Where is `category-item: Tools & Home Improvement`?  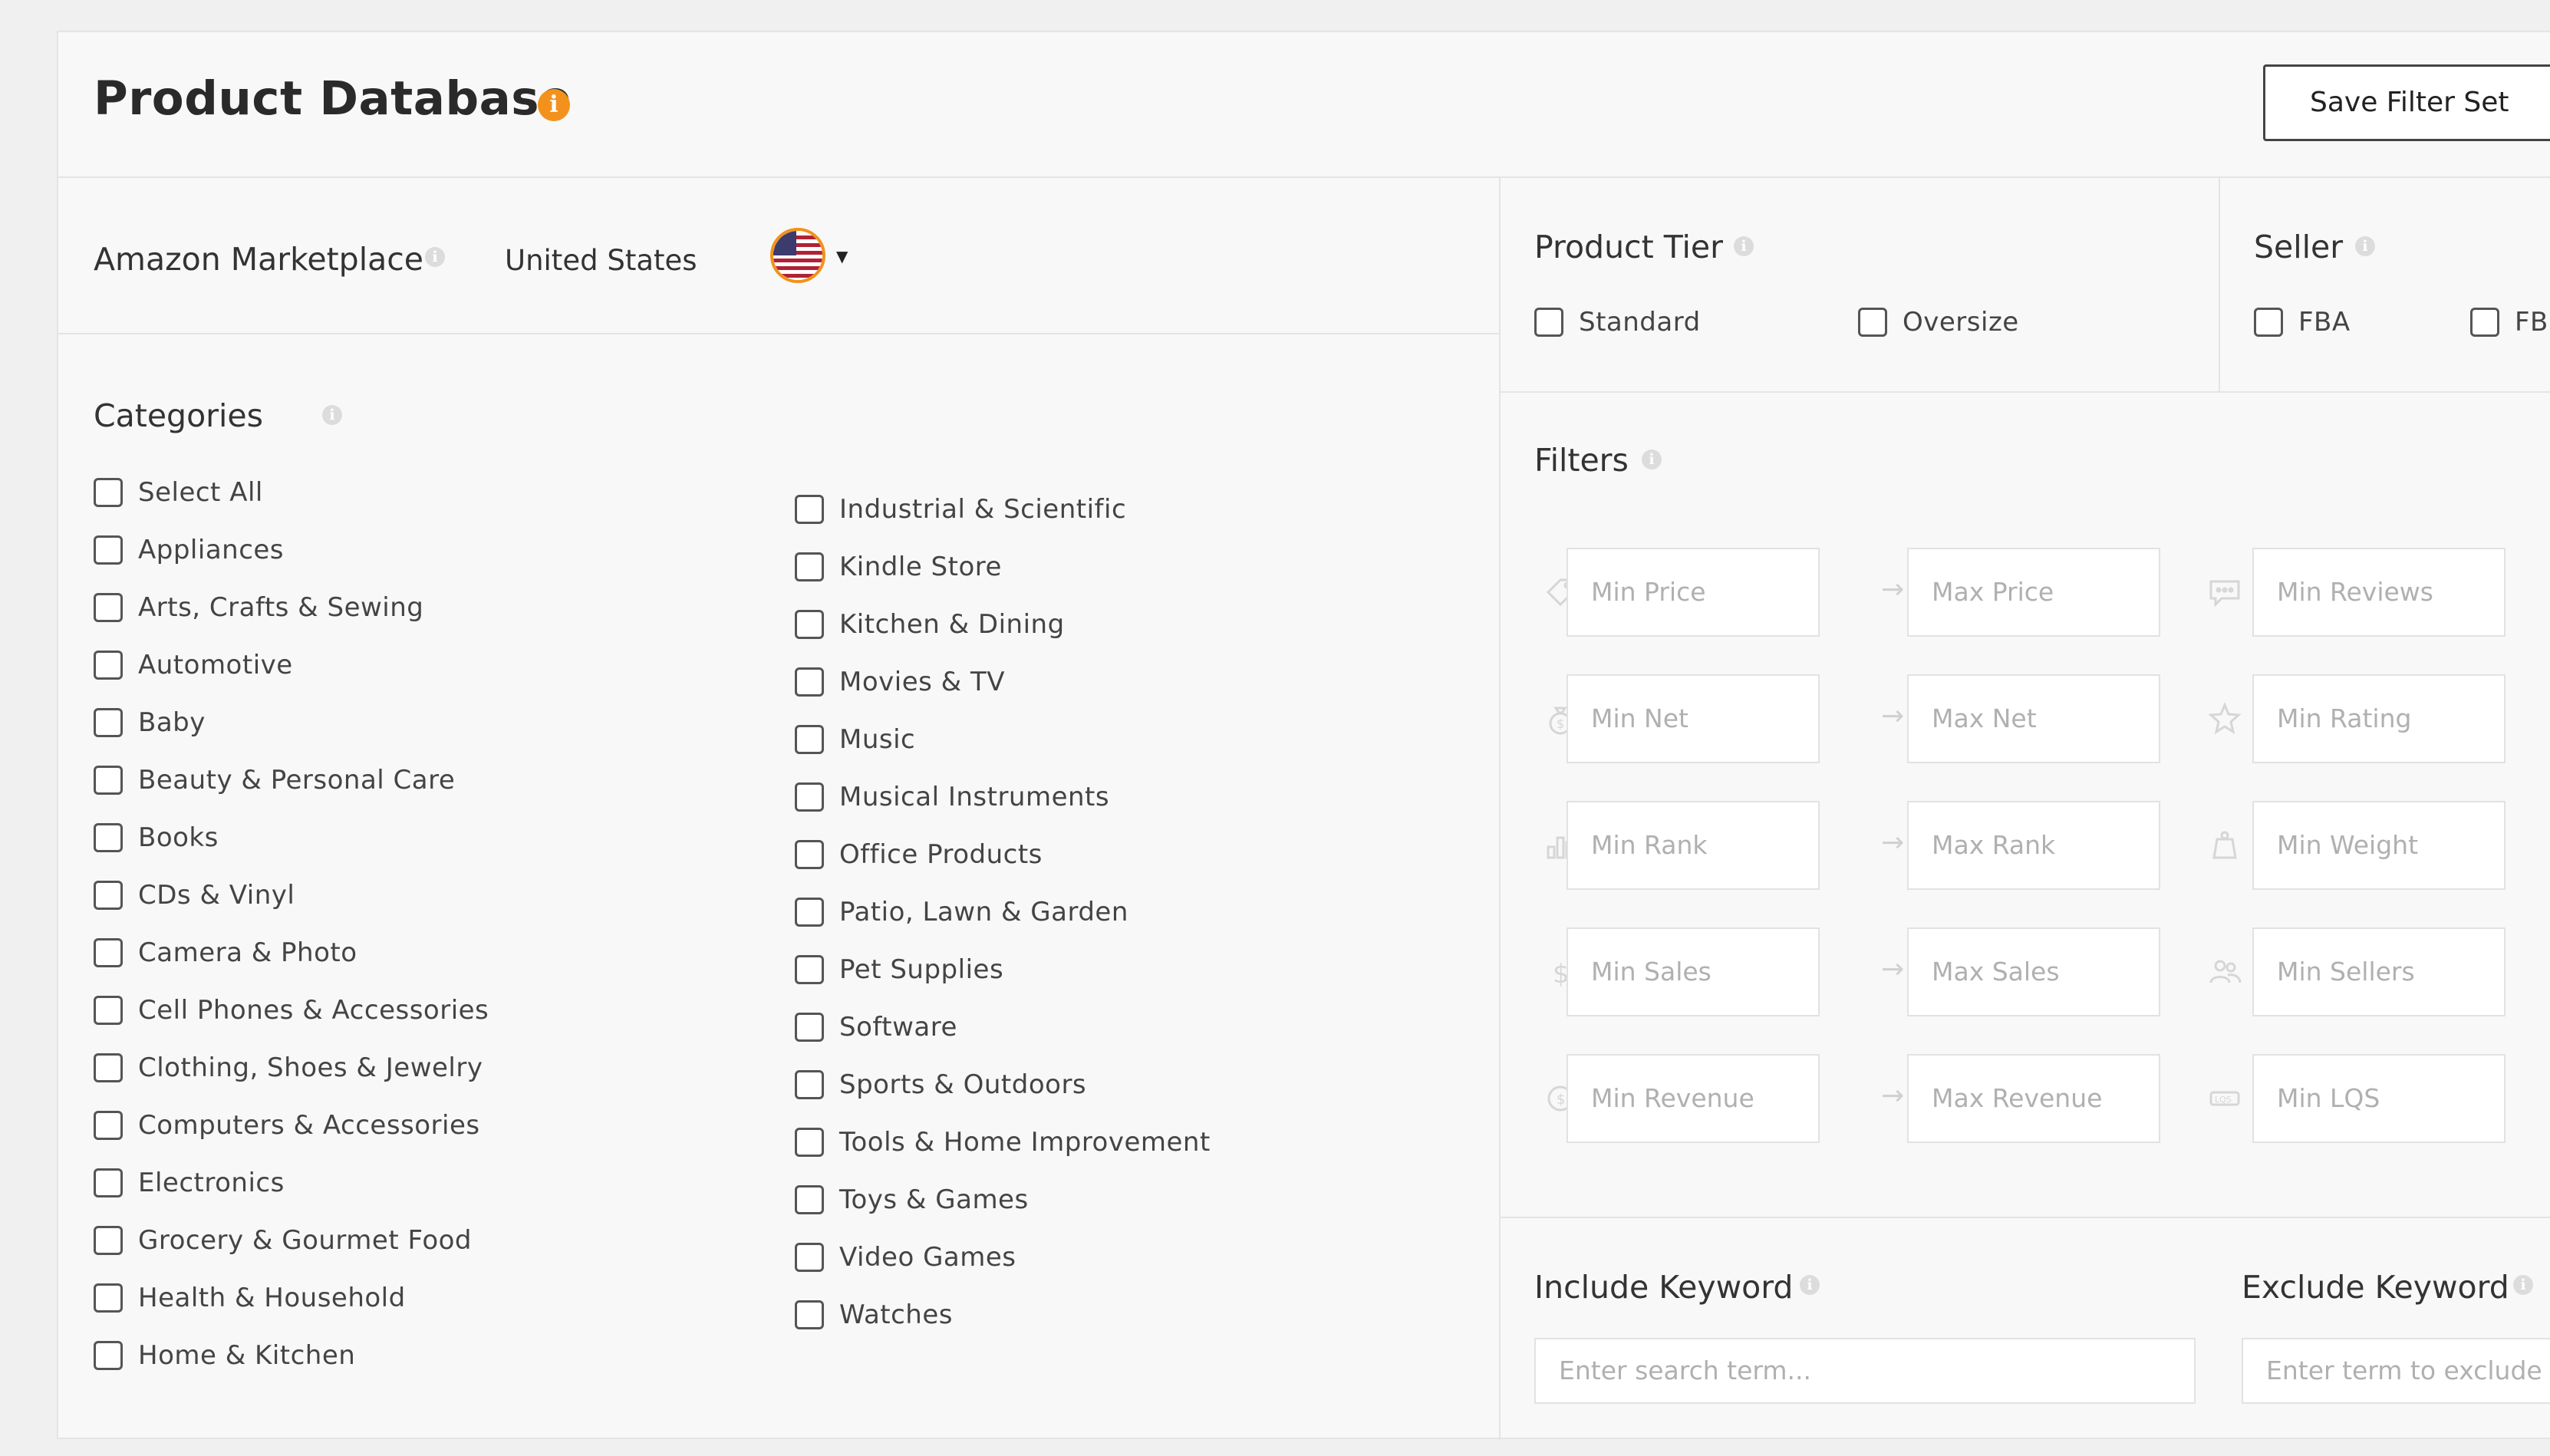
category-item: Tools & Home Improvement is located at coordinates (1003, 1142).